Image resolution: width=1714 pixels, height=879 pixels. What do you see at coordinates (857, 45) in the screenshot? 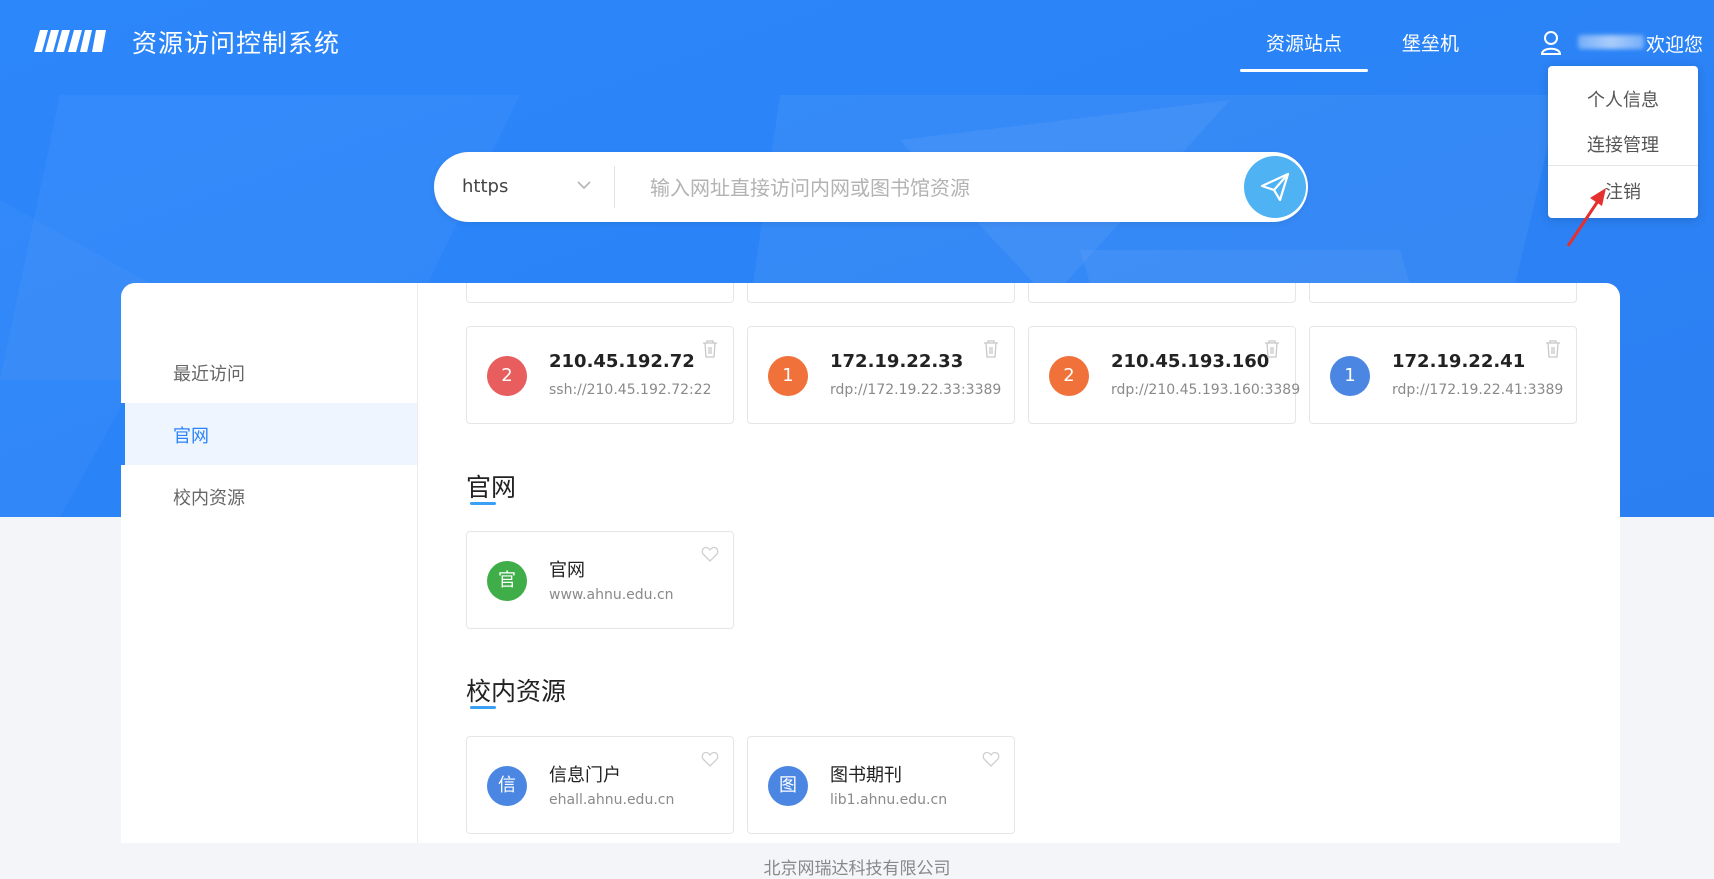
I see `top-header: 资源访问控制系统 资源站点 堡垒机 欢迎您` at bounding box center [857, 45].